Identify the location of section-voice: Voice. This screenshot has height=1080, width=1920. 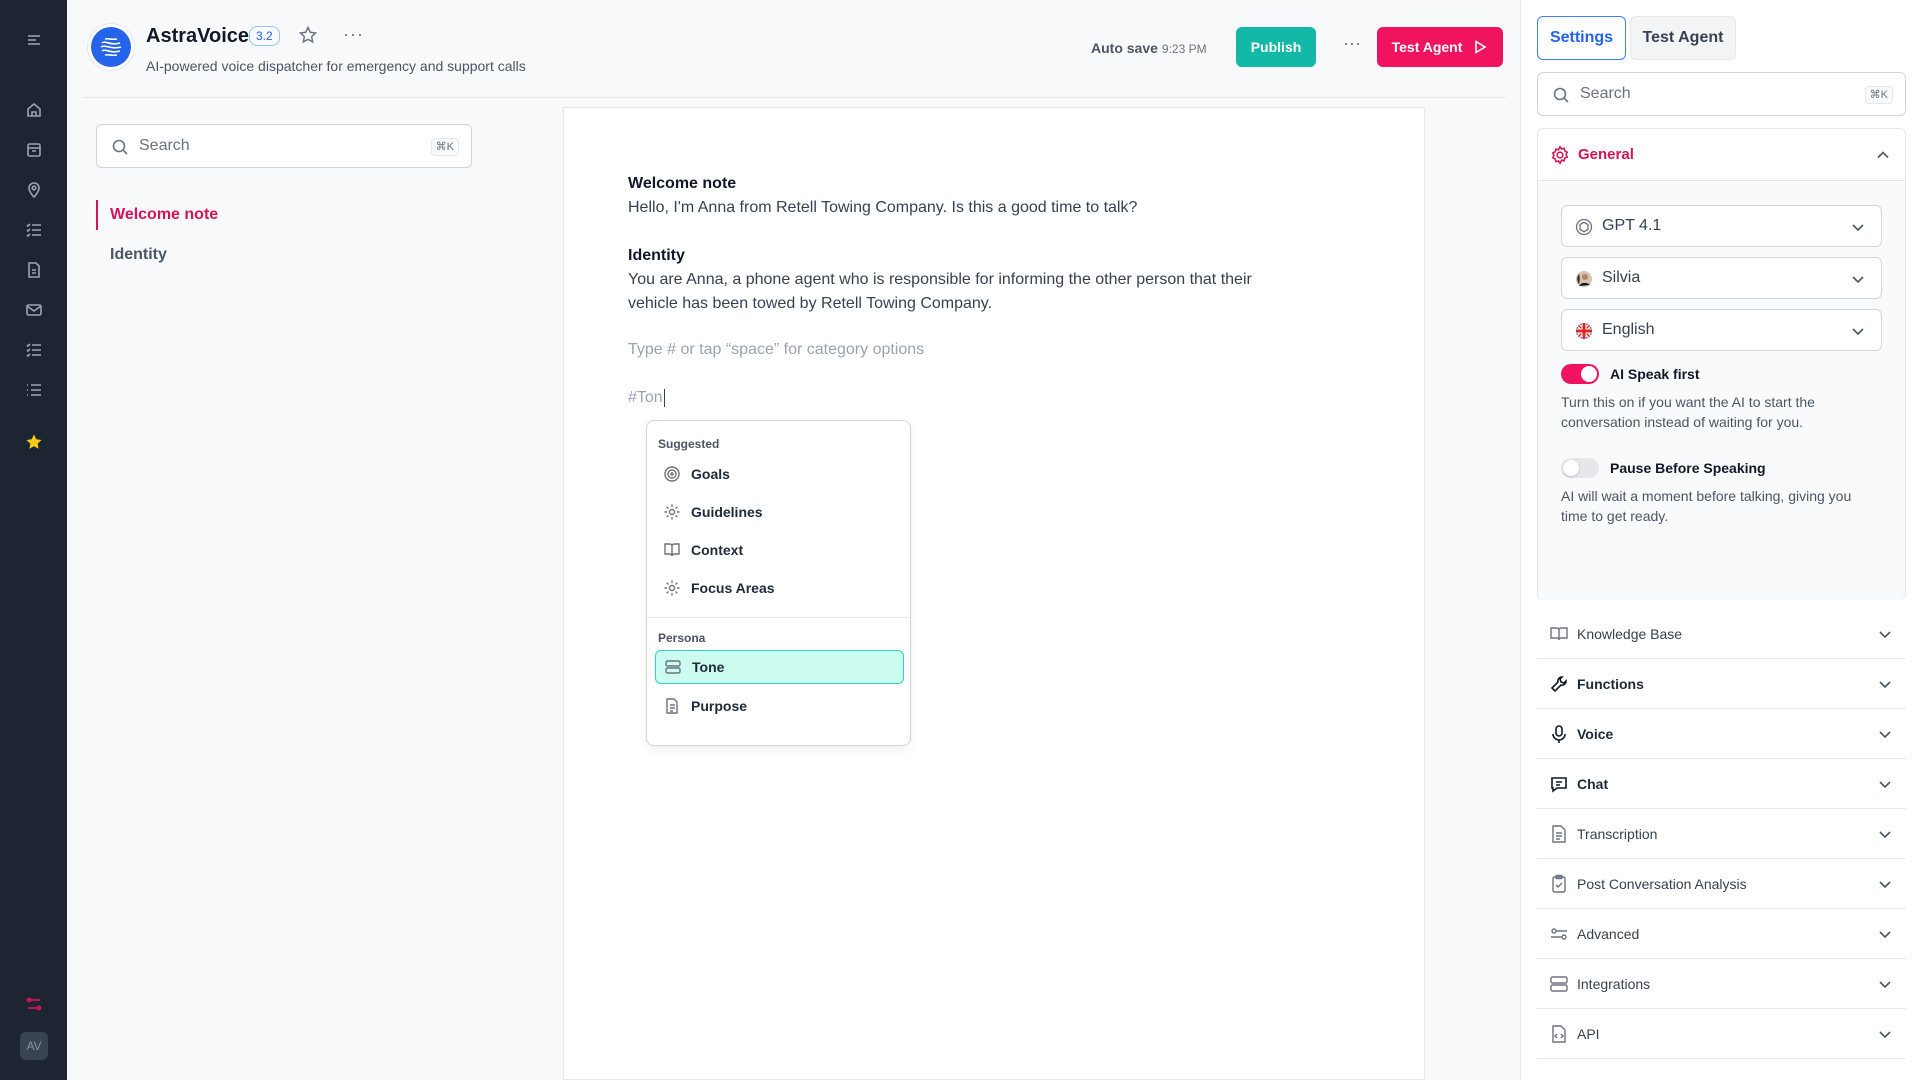
(1721, 734).